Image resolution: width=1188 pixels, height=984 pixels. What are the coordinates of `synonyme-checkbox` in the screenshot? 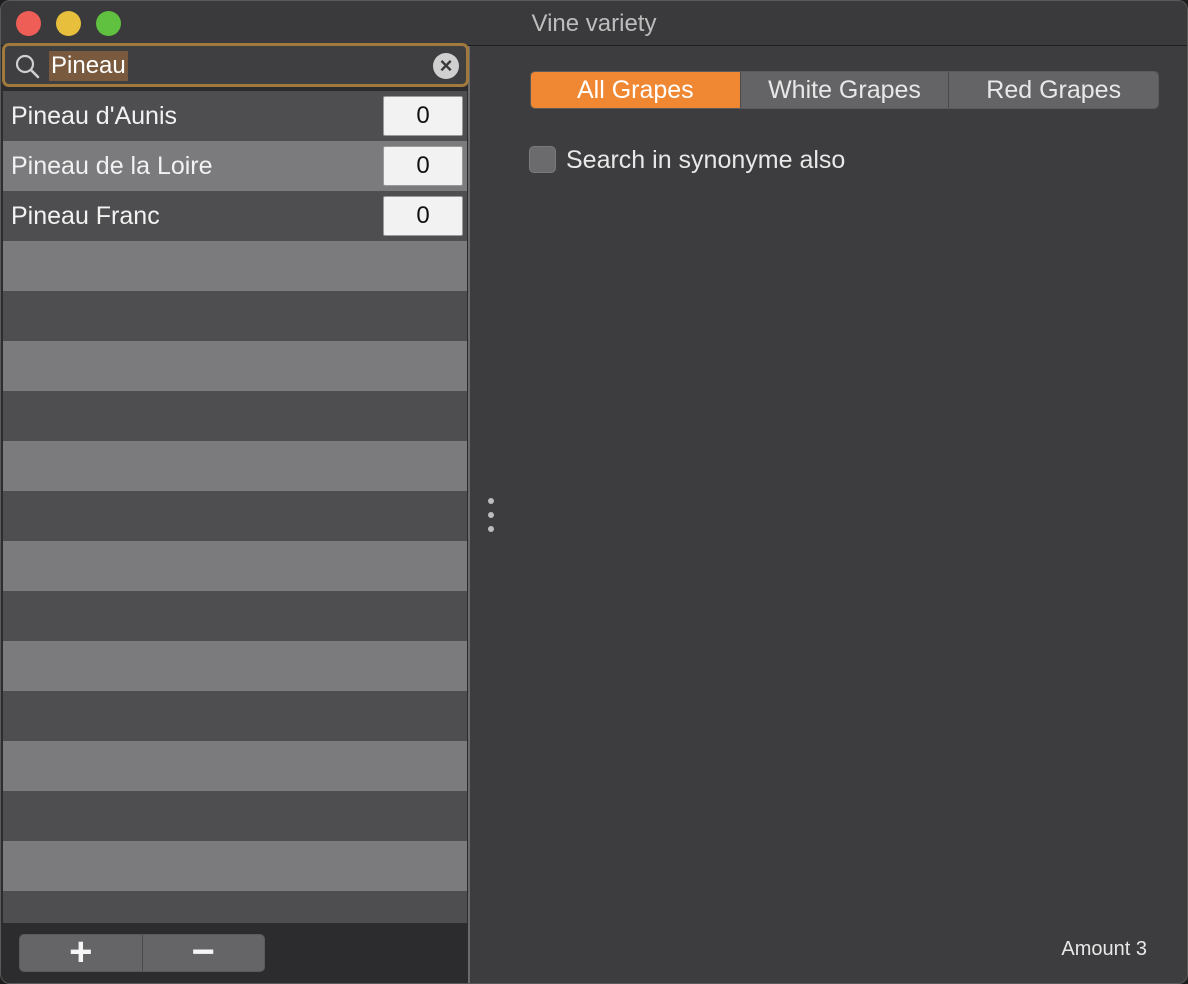 It's located at (542, 159).